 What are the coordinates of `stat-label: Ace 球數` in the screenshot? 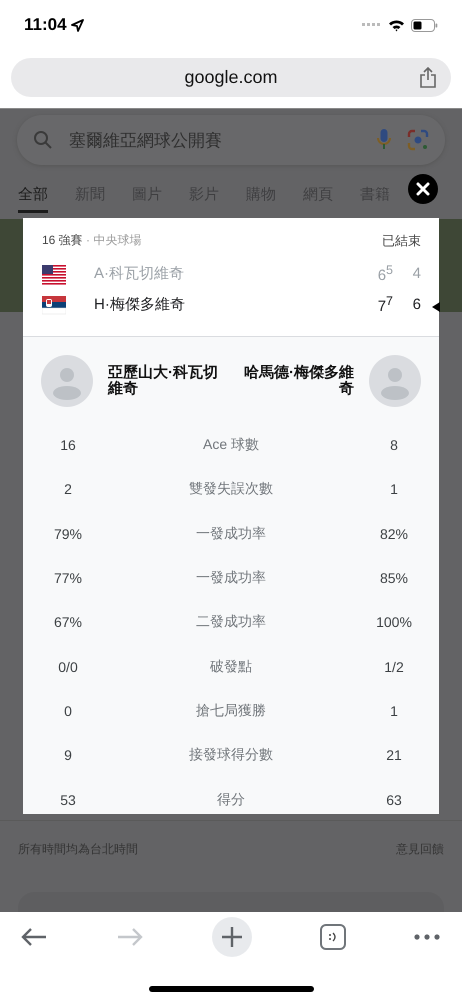 It's located at (231, 445).